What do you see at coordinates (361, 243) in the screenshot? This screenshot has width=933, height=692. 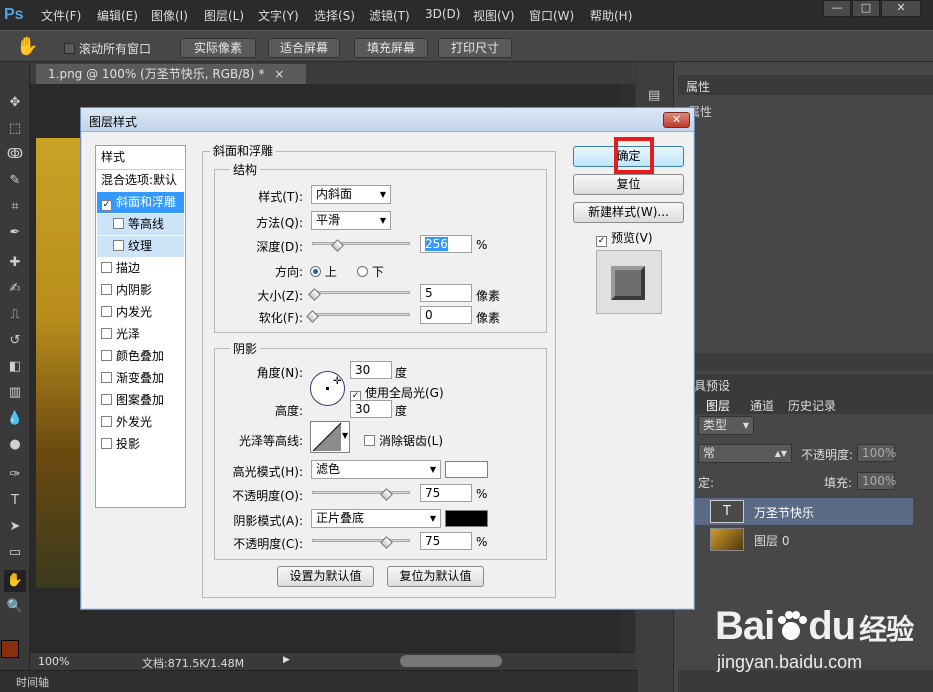 I see `depth-slider` at bounding box center [361, 243].